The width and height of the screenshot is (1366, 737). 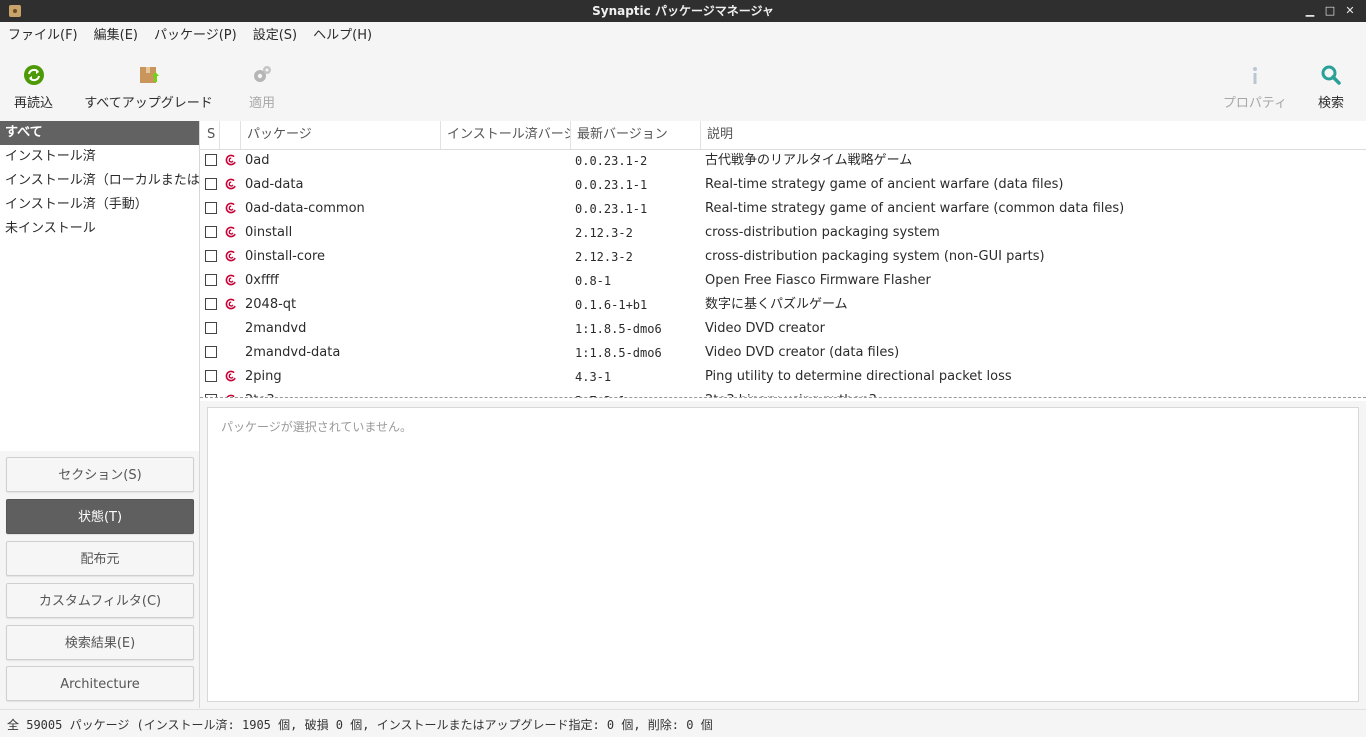 I want to click on search-results-button: 検索結果(E), so click(x=100, y=642).